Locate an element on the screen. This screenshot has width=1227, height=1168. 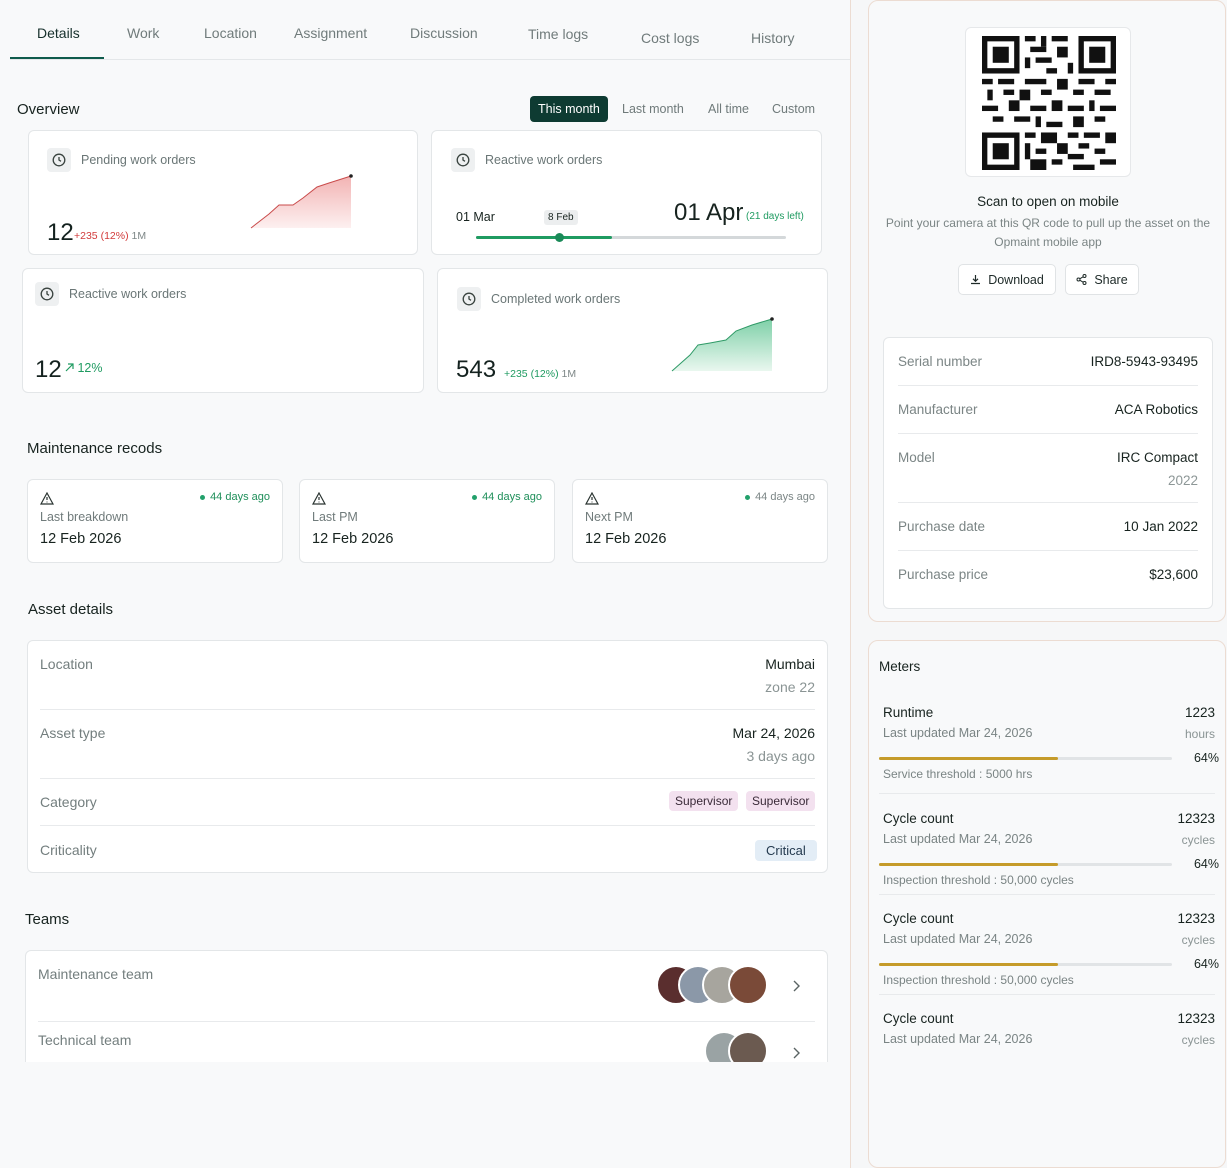
meter-unit: hours is located at coordinates (1199, 734).